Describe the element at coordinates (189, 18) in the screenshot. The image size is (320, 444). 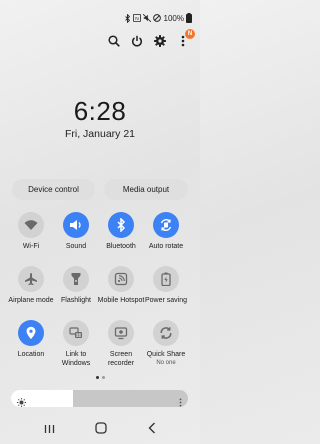
I see `battery-icon` at that location.